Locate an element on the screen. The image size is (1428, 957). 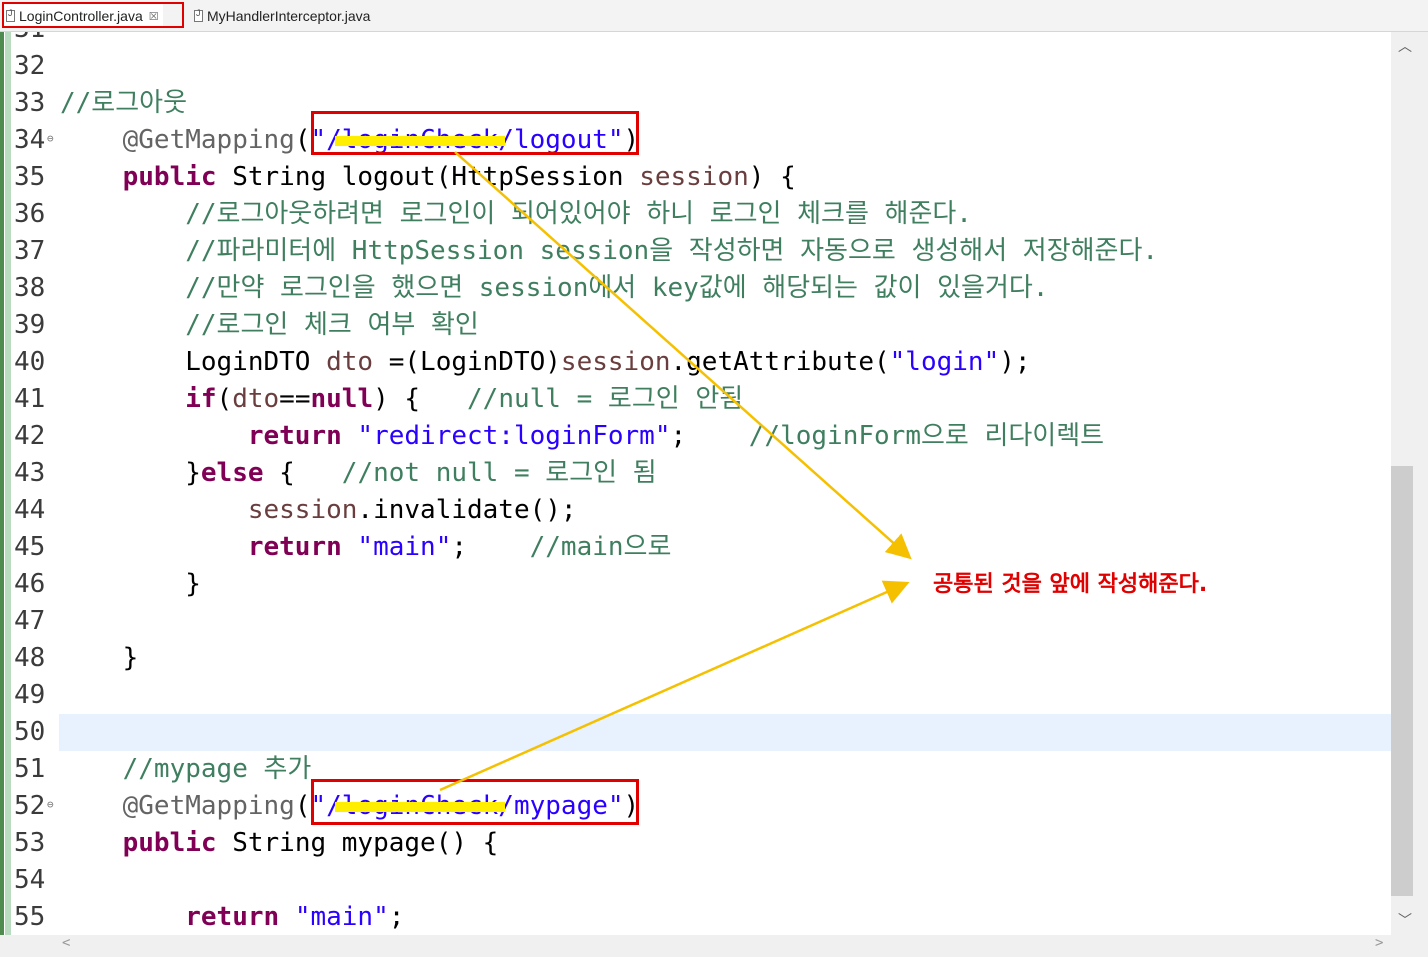
line-number: 40 is located at coordinates (30, 362).